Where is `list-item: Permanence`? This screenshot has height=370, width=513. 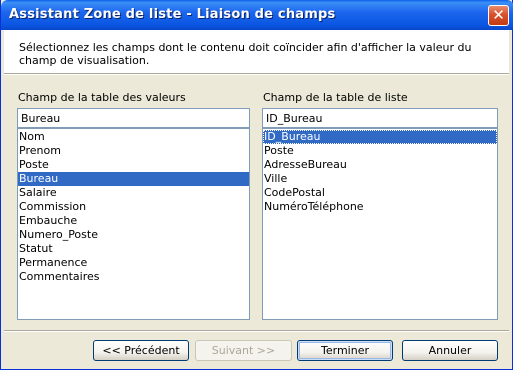
list-item: Permanence is located at coordinates (133, 263).